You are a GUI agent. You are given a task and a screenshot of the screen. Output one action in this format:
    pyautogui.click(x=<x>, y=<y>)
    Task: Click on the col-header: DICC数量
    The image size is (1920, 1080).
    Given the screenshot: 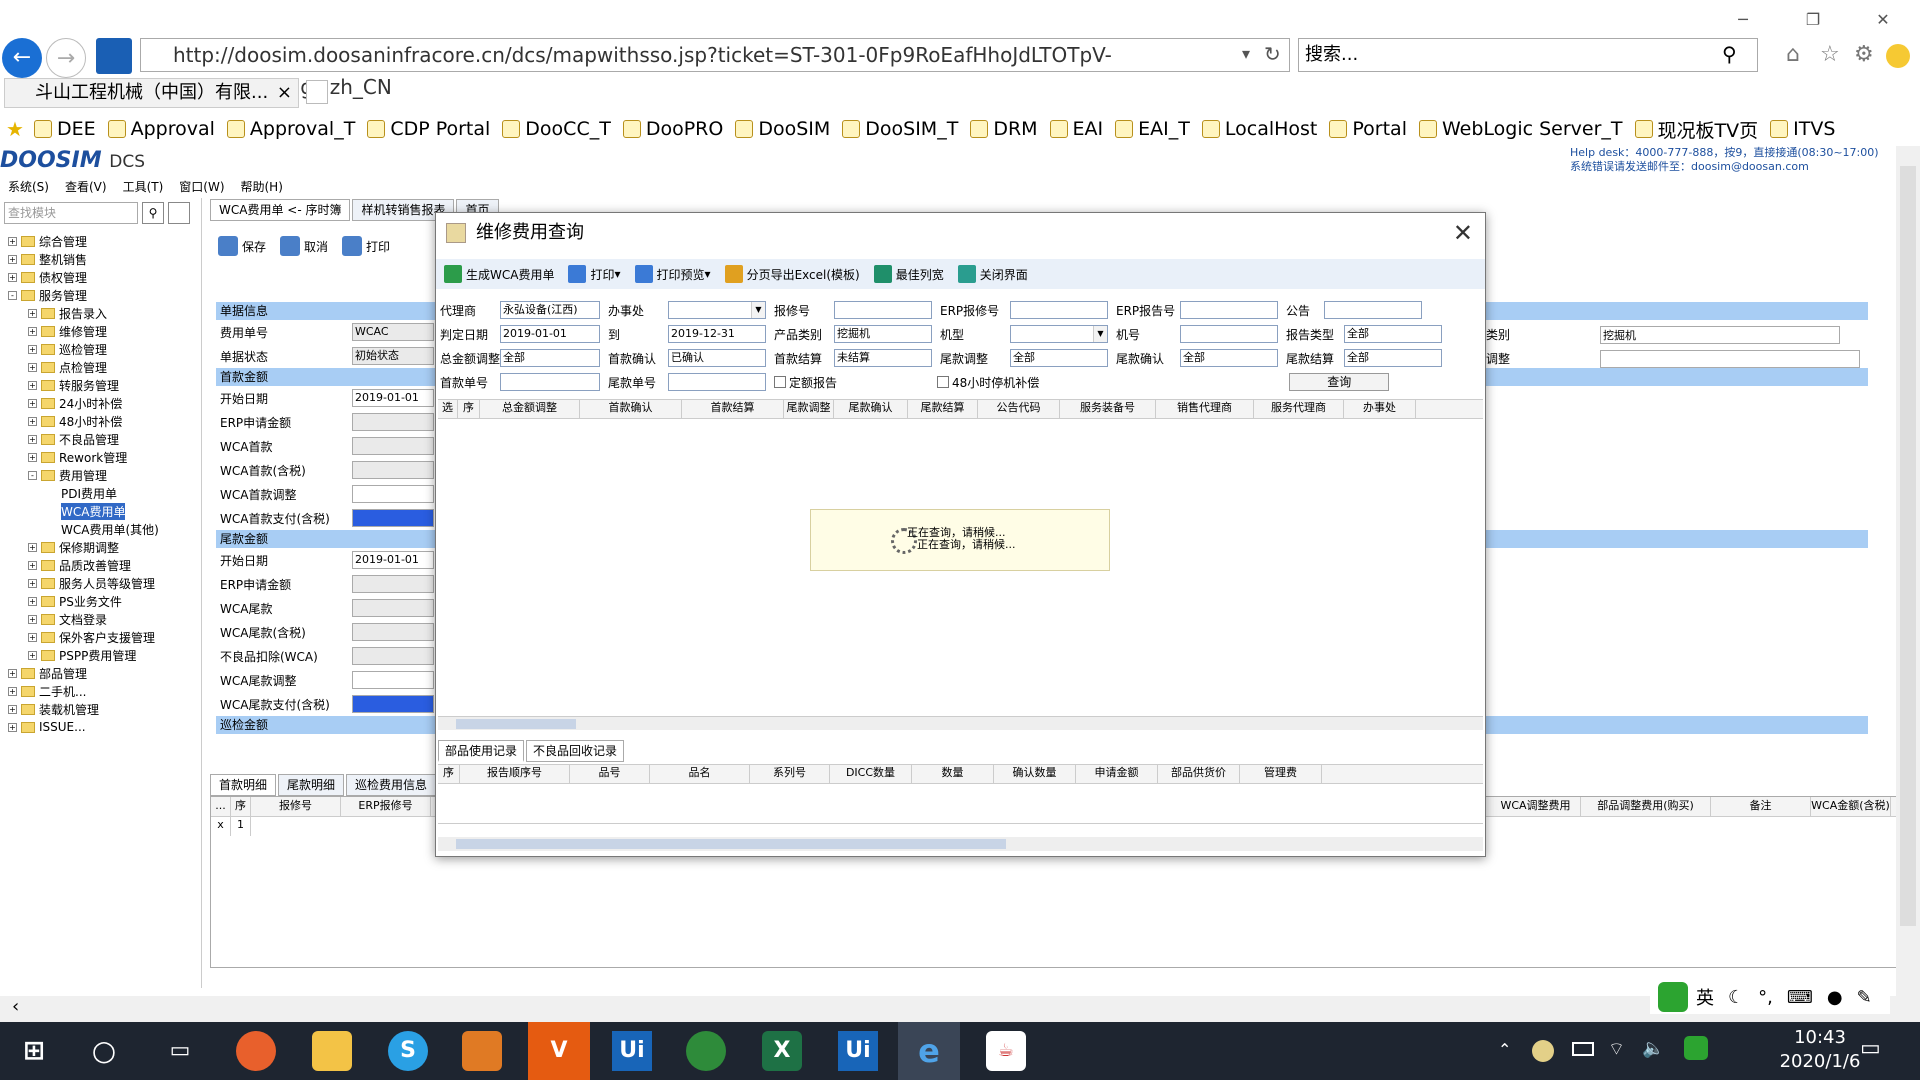 What is the action you would take?
    pyautogui.click(x=871, y=774)
    